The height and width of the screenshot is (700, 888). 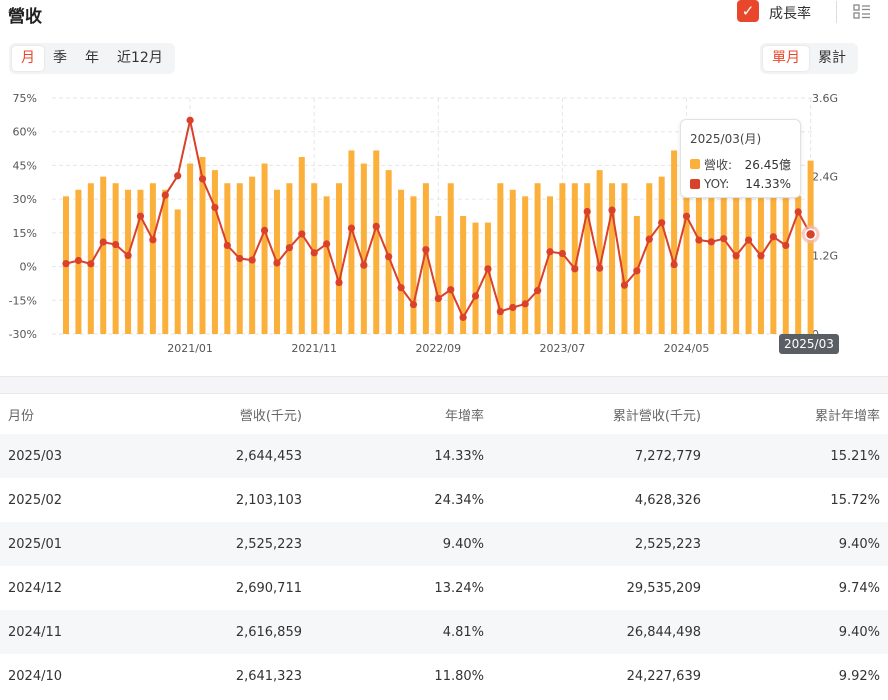 I want to click on header-cumulative-yoy: 累計年增率, so click(x=798, y=414).